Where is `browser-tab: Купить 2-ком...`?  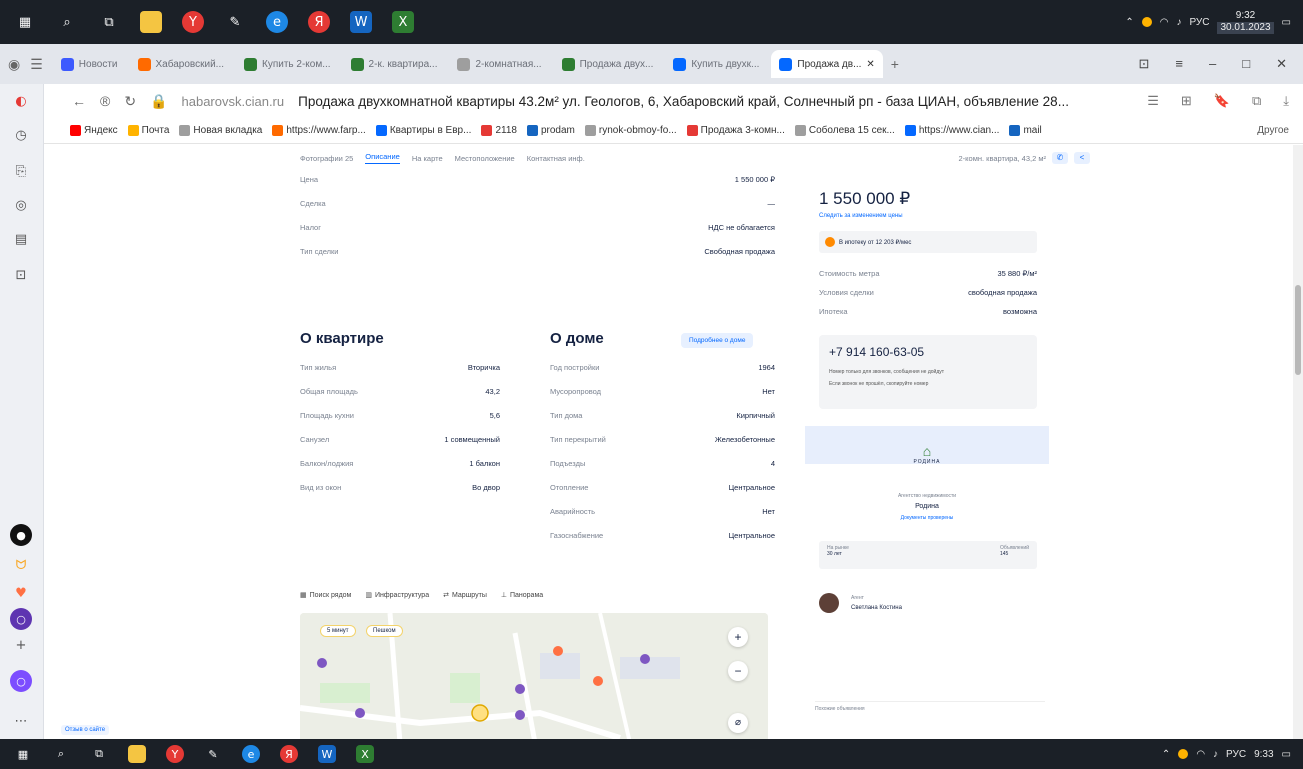 browser-tab: Купить 2-ком... is located at coordinates (287, 64).